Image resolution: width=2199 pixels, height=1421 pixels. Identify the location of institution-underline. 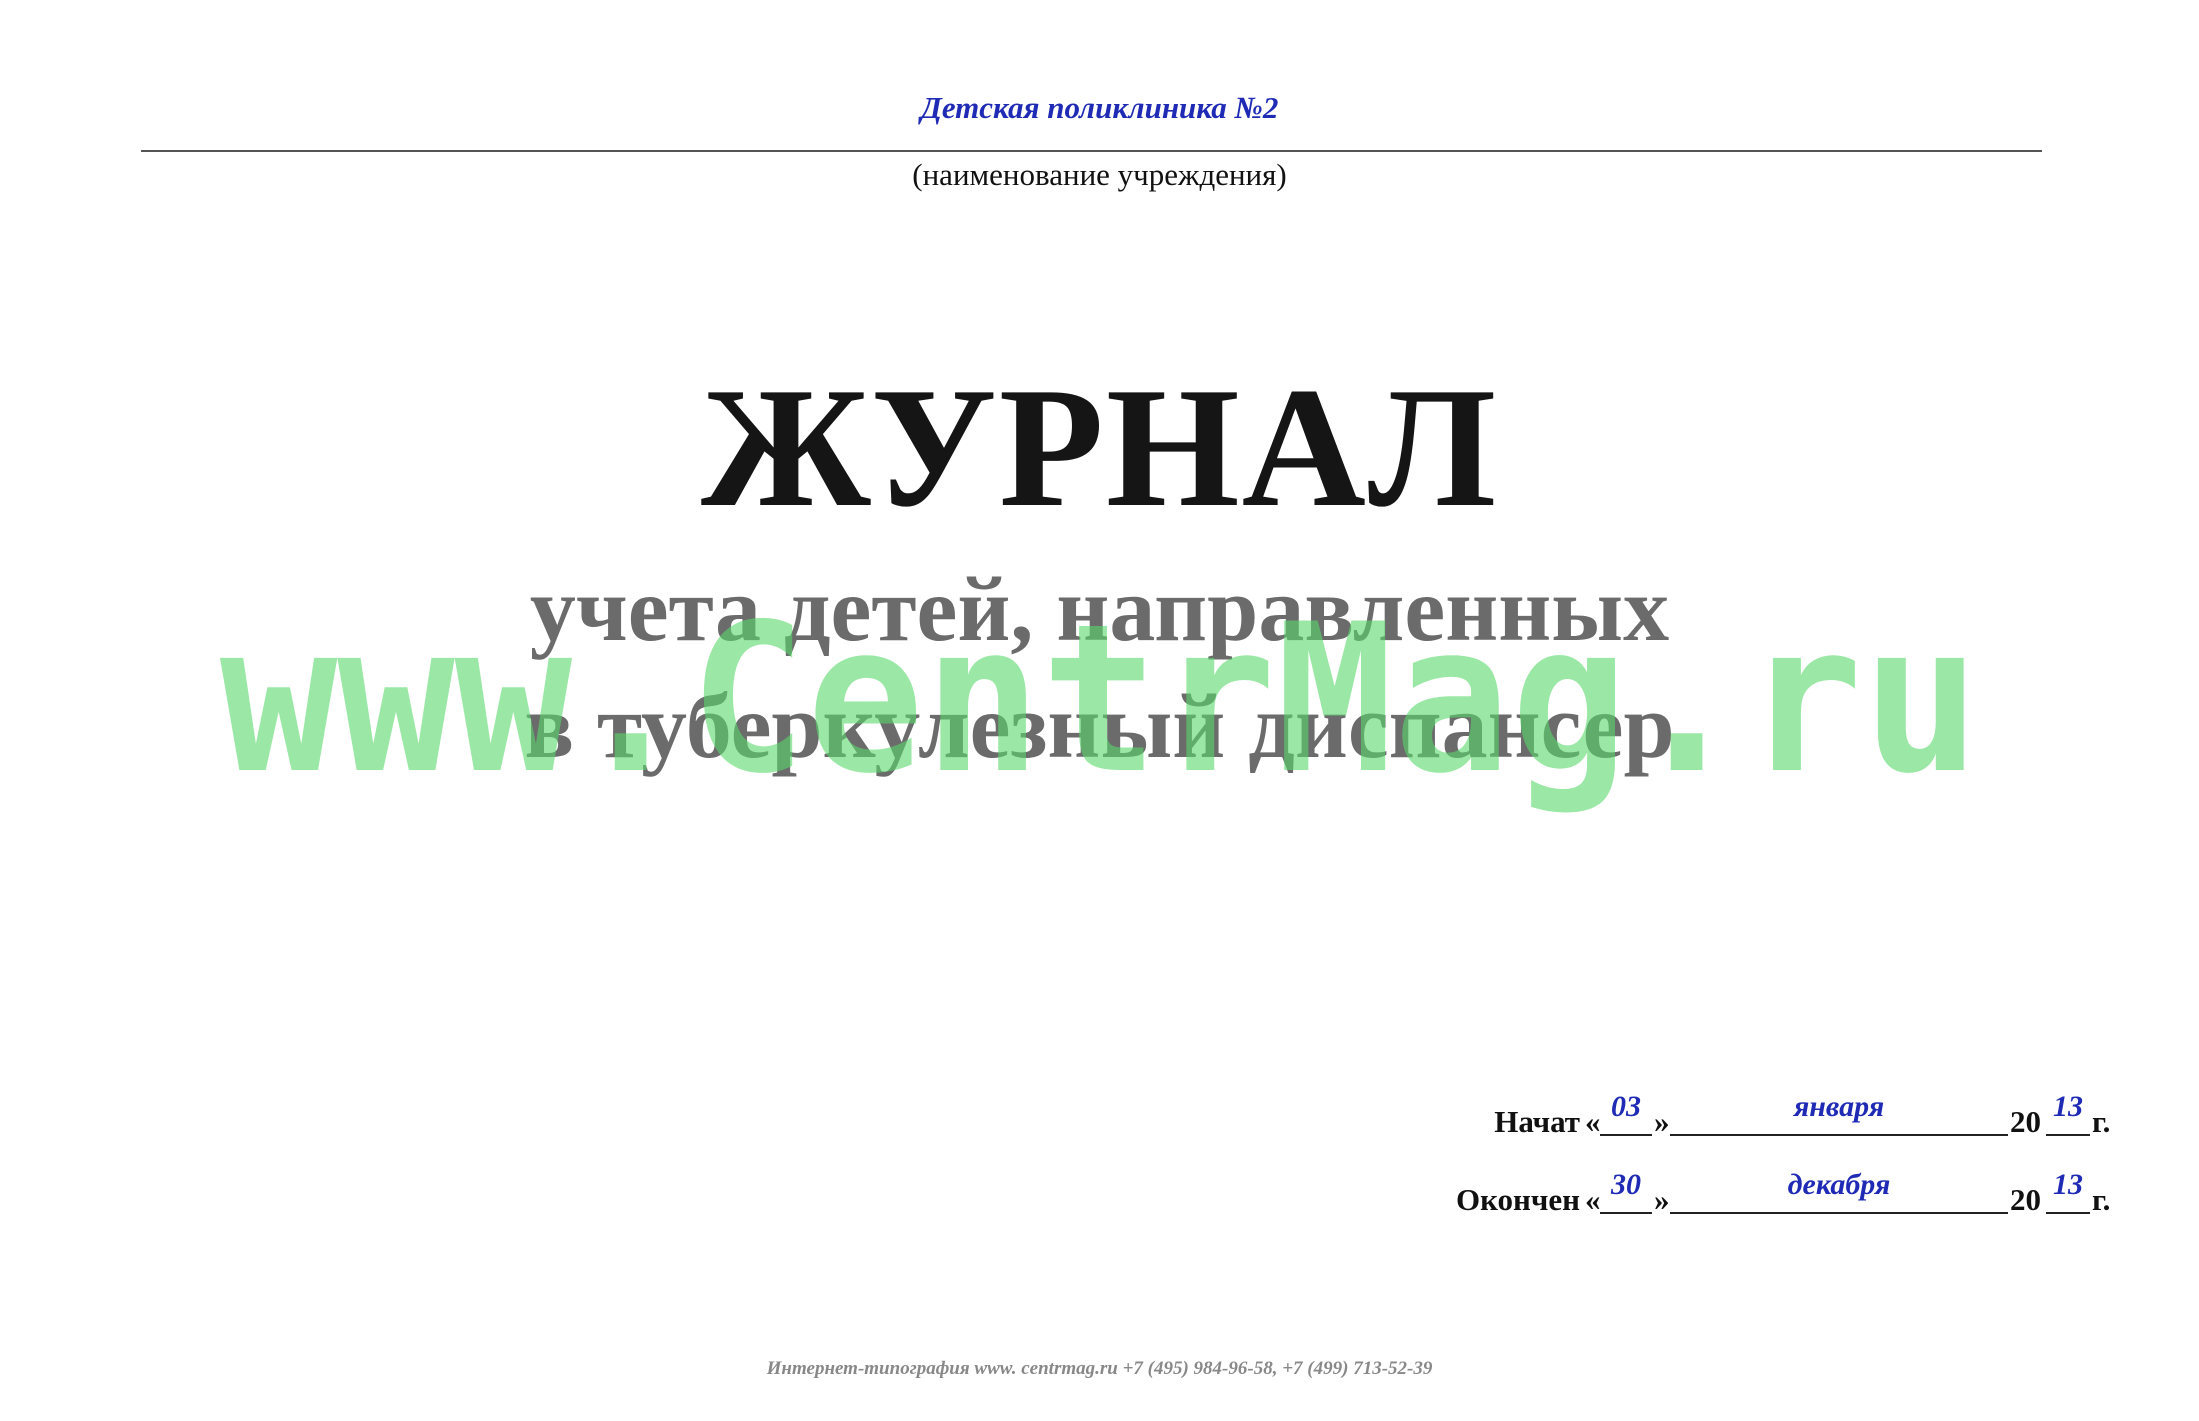
(1091, 151).